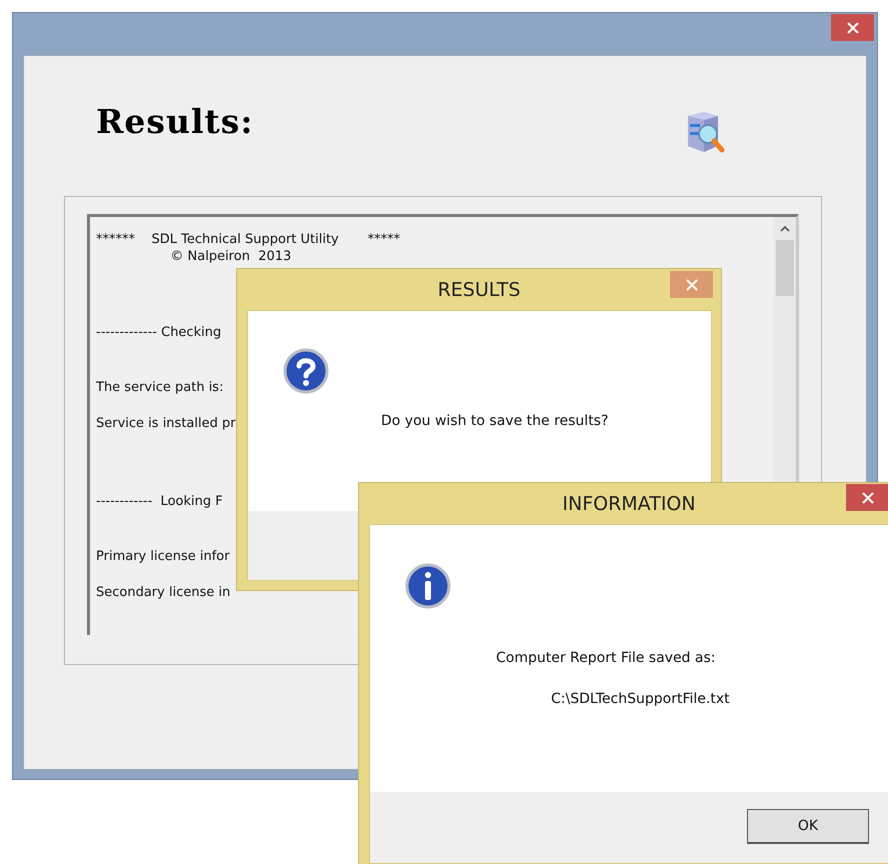  What do you see at coordinates (306, 371) in the screenshot?
I see `question-icon` at bounding box center [306, 371].